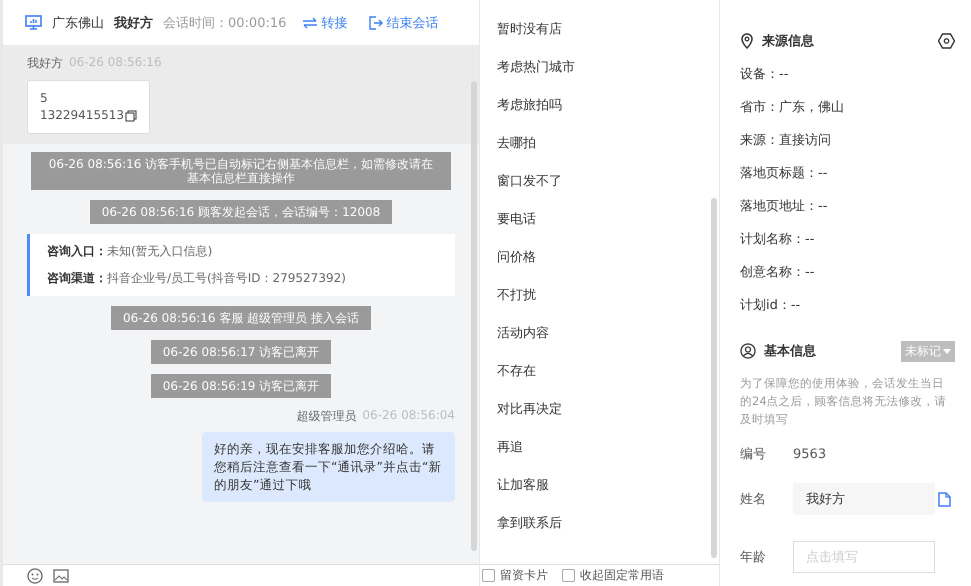 This screenshot has width=971, height=586. Describe the element at coordinates (328, 467) in the screenshot. I see `message-bubble: 好的亲，现在安排客服加您介绍哈。请您稍后注意查看一下“通讯录”并点击“新的朋友”通过下哦` at that location.